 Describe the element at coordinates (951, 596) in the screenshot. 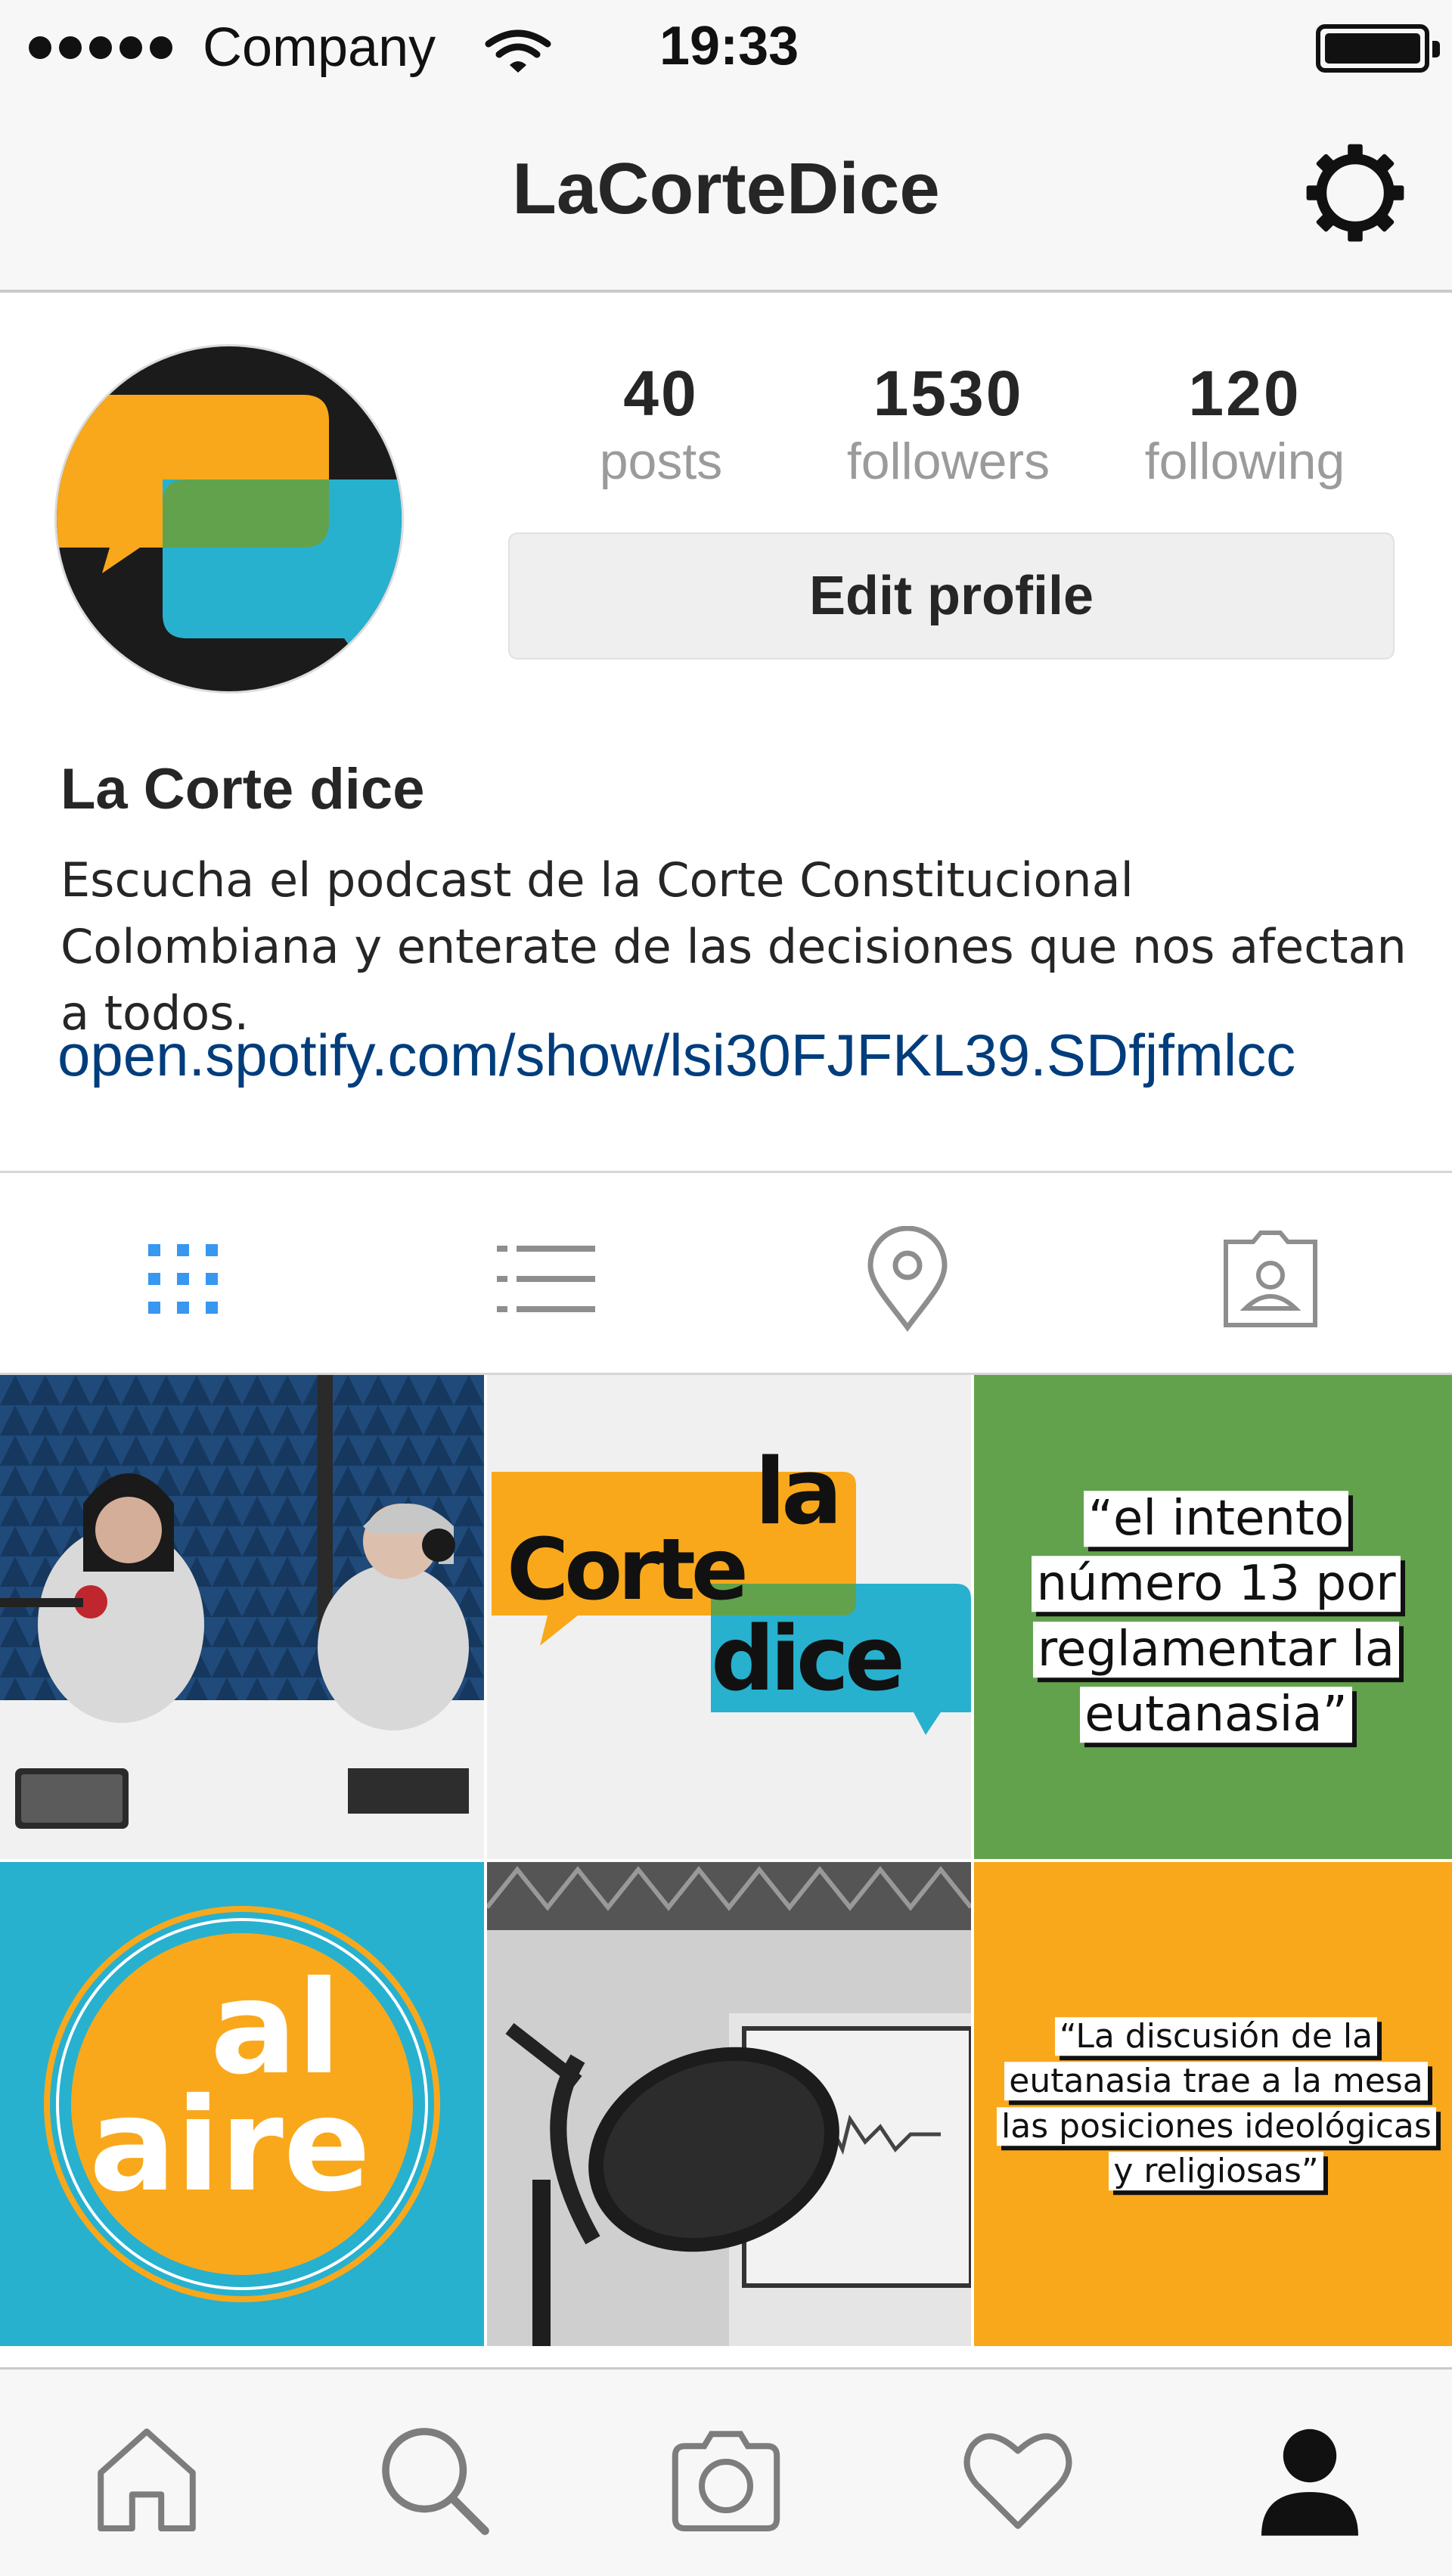

I see `edit-profile-button: Edit profile` at that location.